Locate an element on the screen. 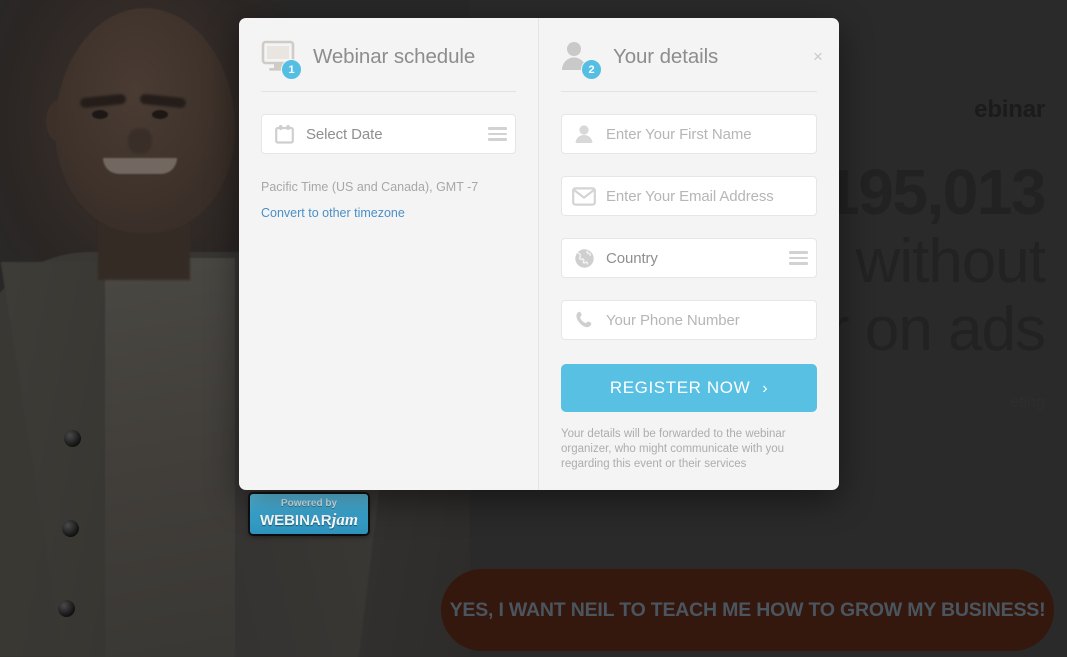 The image size is (1067, 657). country-field: Country is located at coordinates (689, 258).